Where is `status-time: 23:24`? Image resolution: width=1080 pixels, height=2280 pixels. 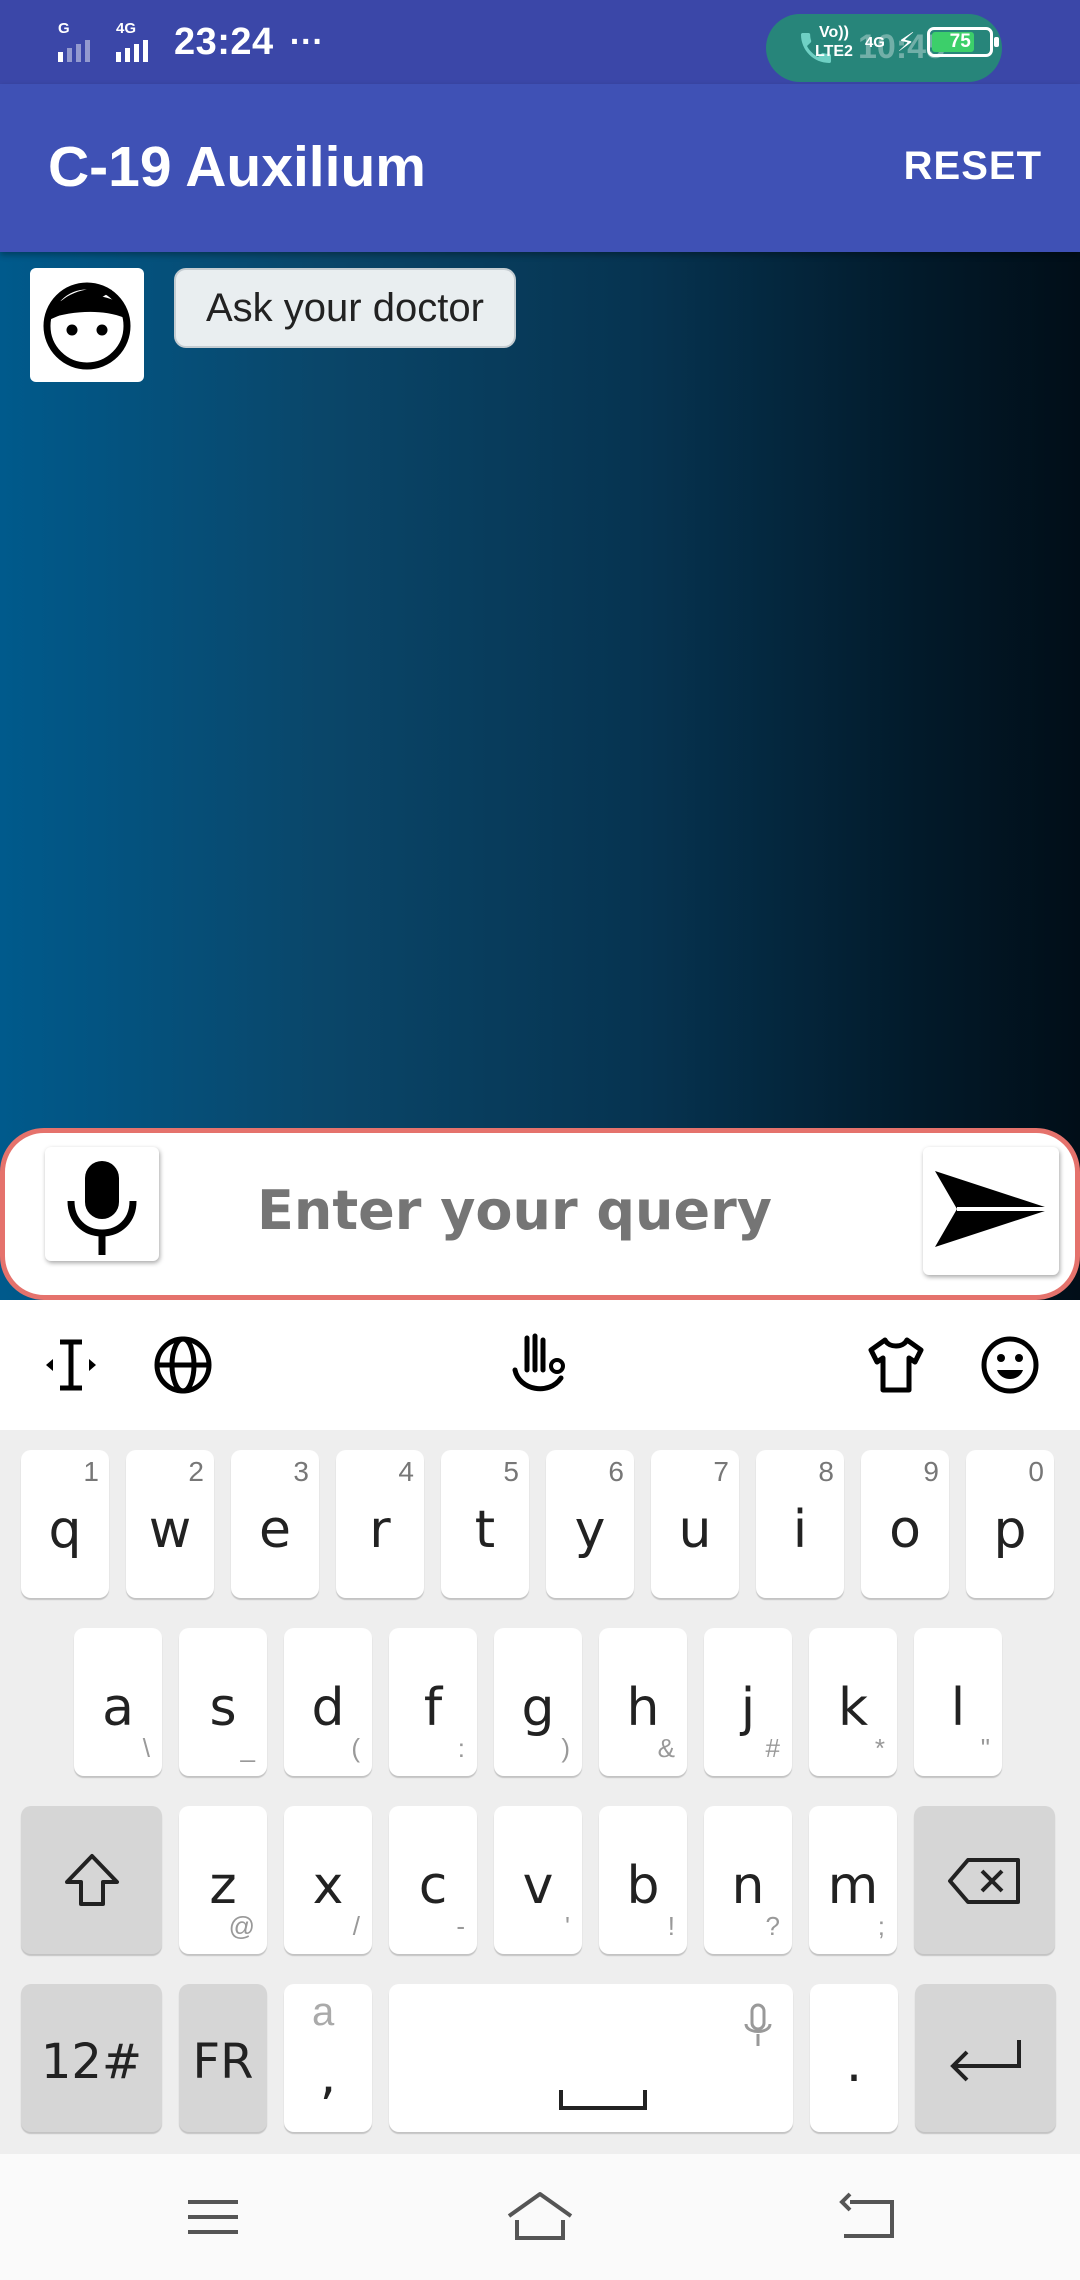
status-time: 23:24 is located at coordinates (224, 41).